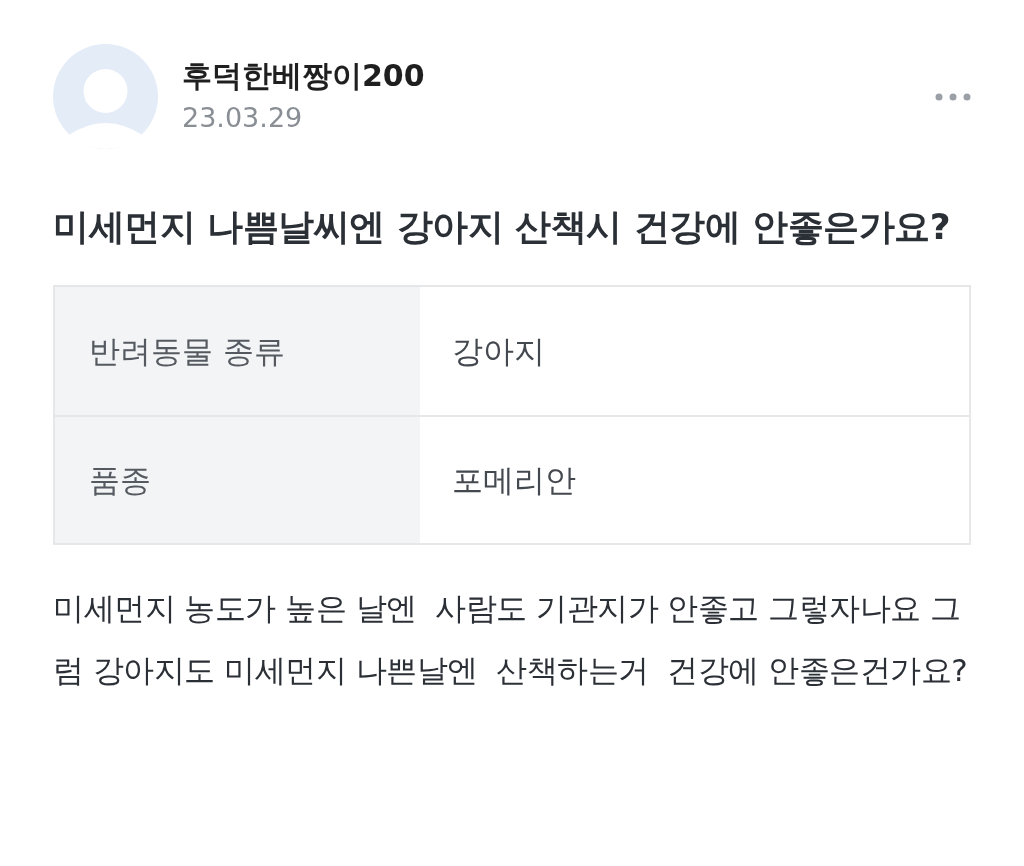 The width and height of the screenshot is (1024, 866). What do you see at coordinates (304, 76) in the screenshot?
I see `author-name: 후덕한베짱이200` at bounding box center [304, 76].